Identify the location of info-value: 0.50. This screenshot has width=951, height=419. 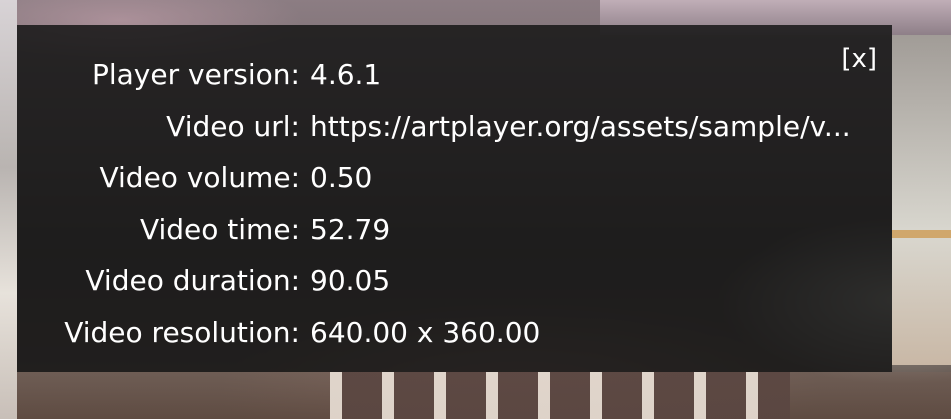
(341, 177).